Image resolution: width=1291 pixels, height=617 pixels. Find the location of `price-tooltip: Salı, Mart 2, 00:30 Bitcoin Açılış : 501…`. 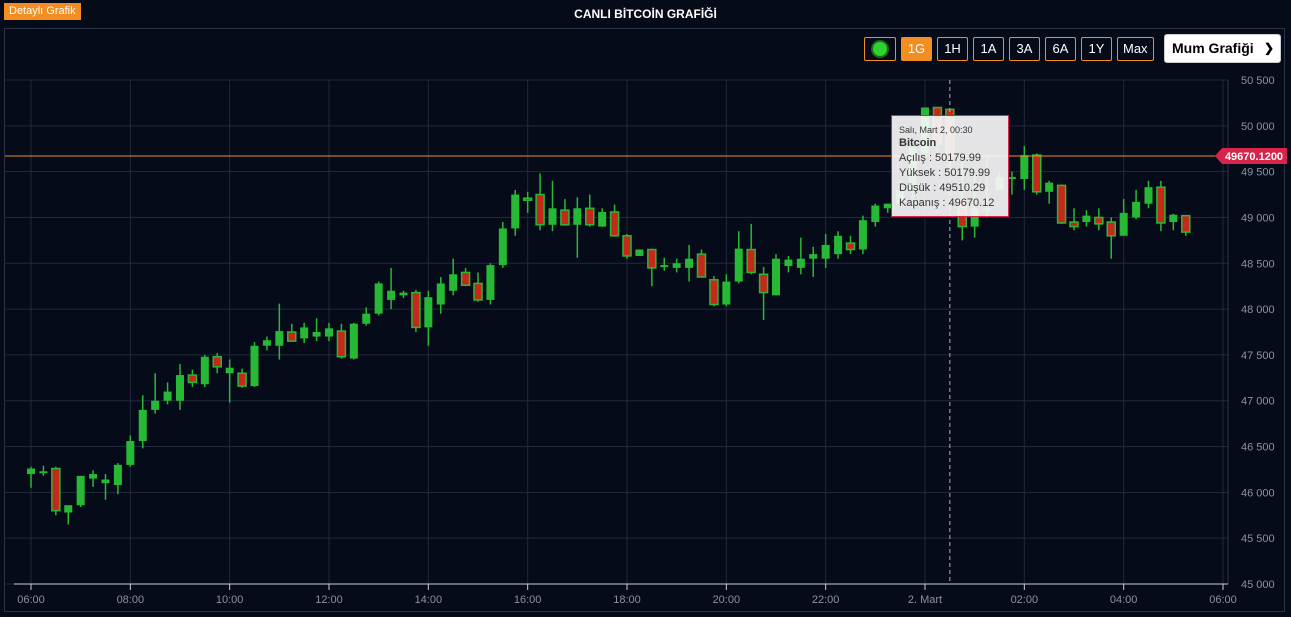

price-tooltip: Salı, Mart 2, 00:30 Bitcoin Açılış : 501… is located at coordinates (950, 166).